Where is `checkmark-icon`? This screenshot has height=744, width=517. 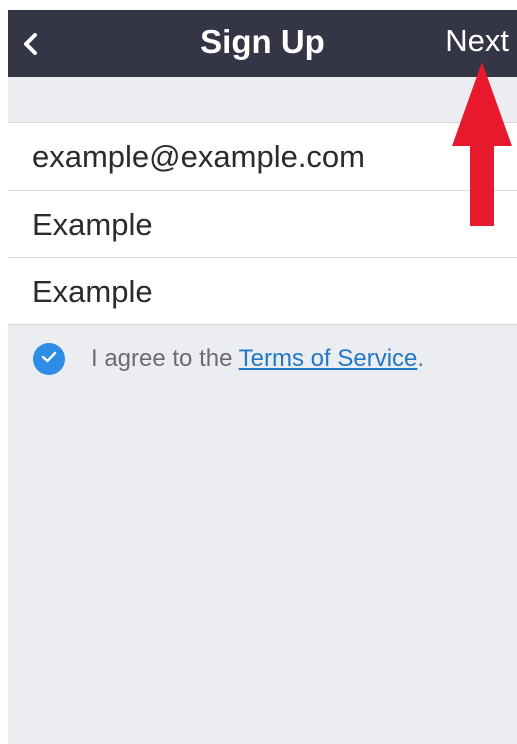
checkmark-icon is located at coordinates (49, 359).